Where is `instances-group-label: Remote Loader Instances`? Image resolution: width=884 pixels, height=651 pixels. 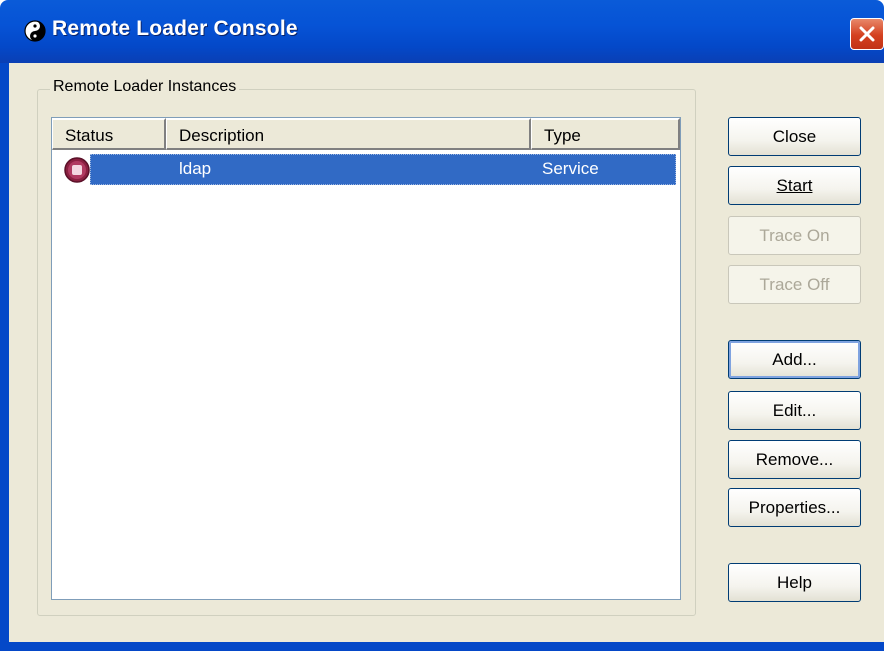 instances-group-label: Remote Loader Instances is located at coordinates (145, 87).